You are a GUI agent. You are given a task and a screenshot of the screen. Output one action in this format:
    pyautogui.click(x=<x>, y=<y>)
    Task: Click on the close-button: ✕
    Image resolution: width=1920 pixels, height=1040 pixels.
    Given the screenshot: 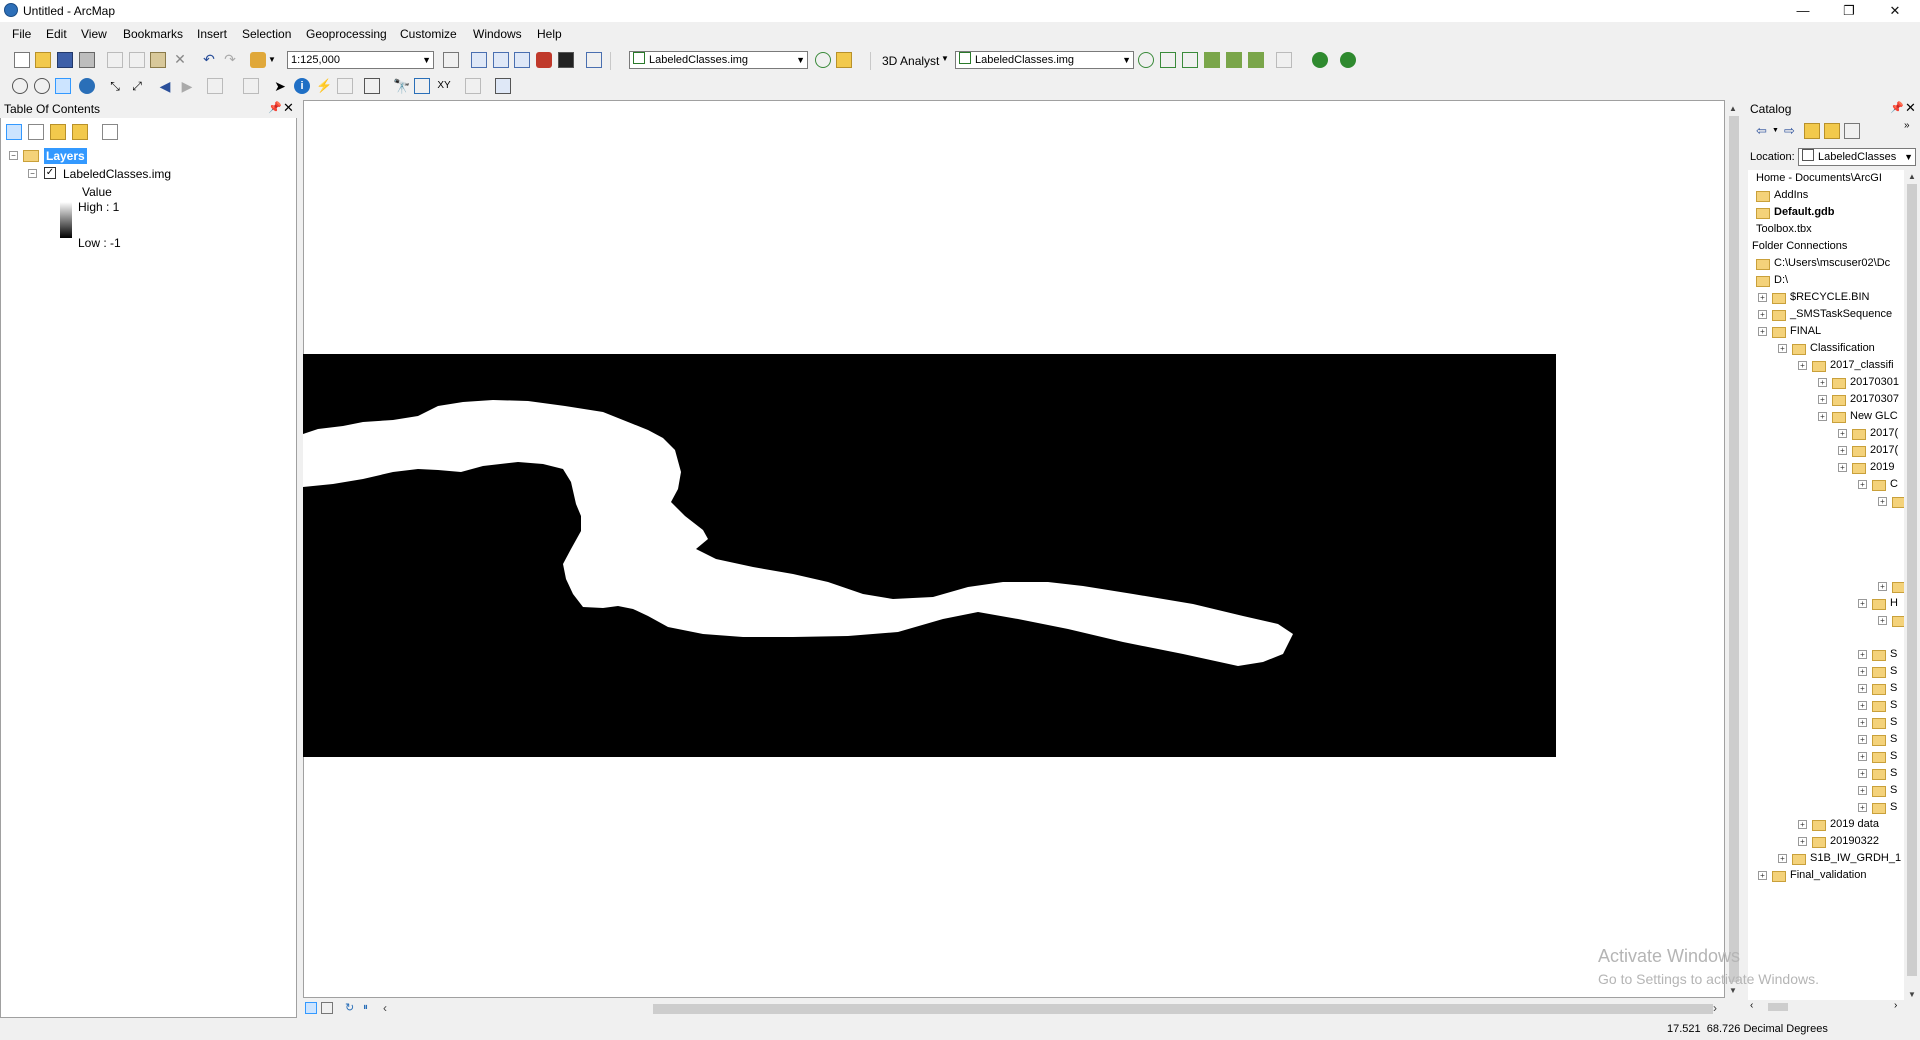 What is the action you would take?
    pyautogui.click(x=1895, y=11)
    